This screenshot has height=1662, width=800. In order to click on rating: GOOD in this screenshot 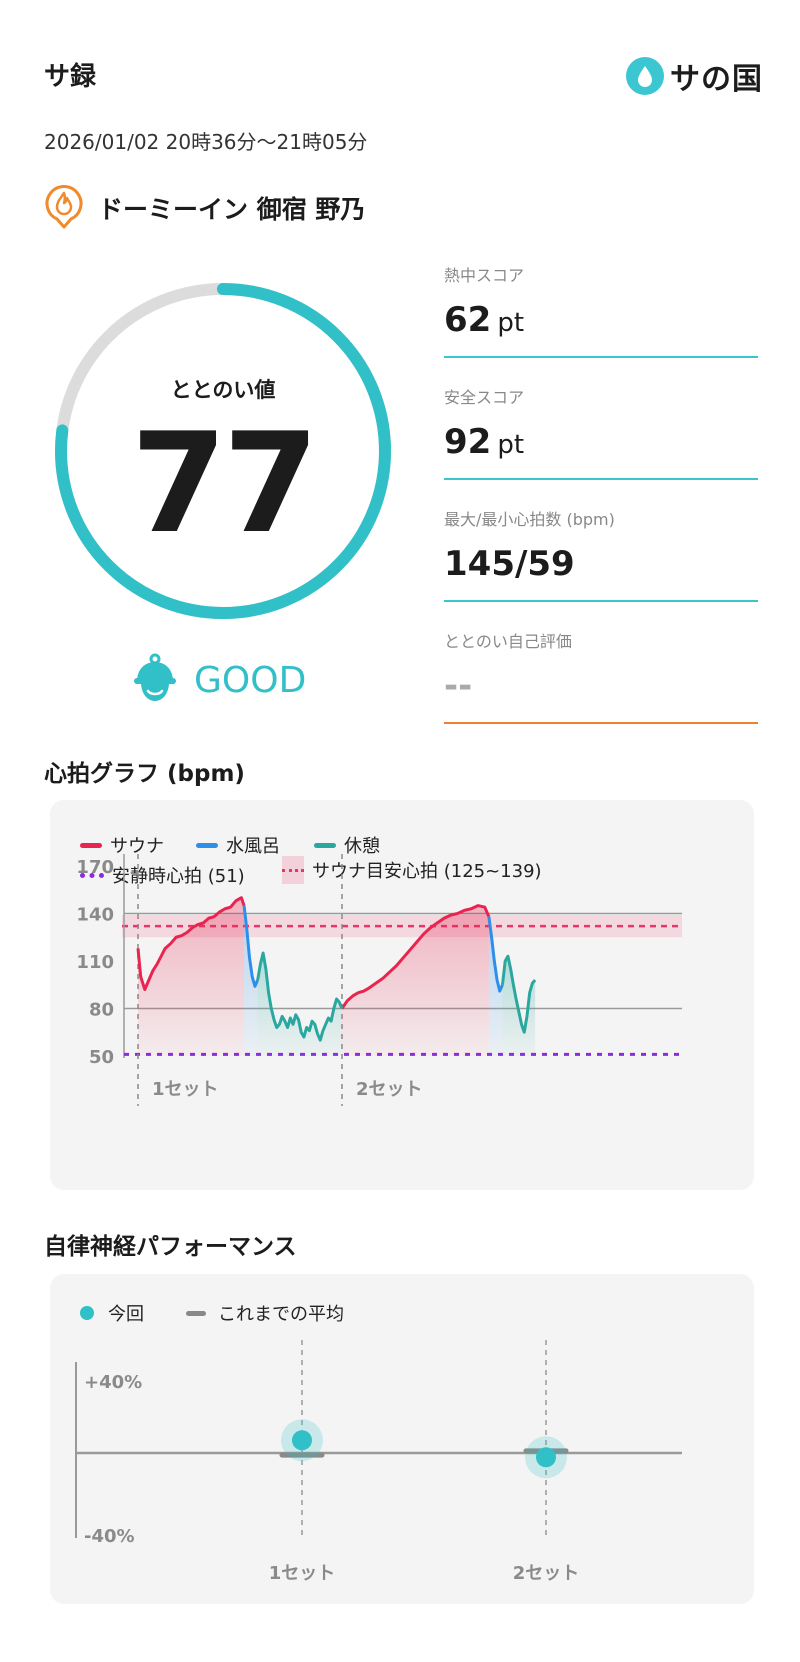, I will do `click(219, 680)`.